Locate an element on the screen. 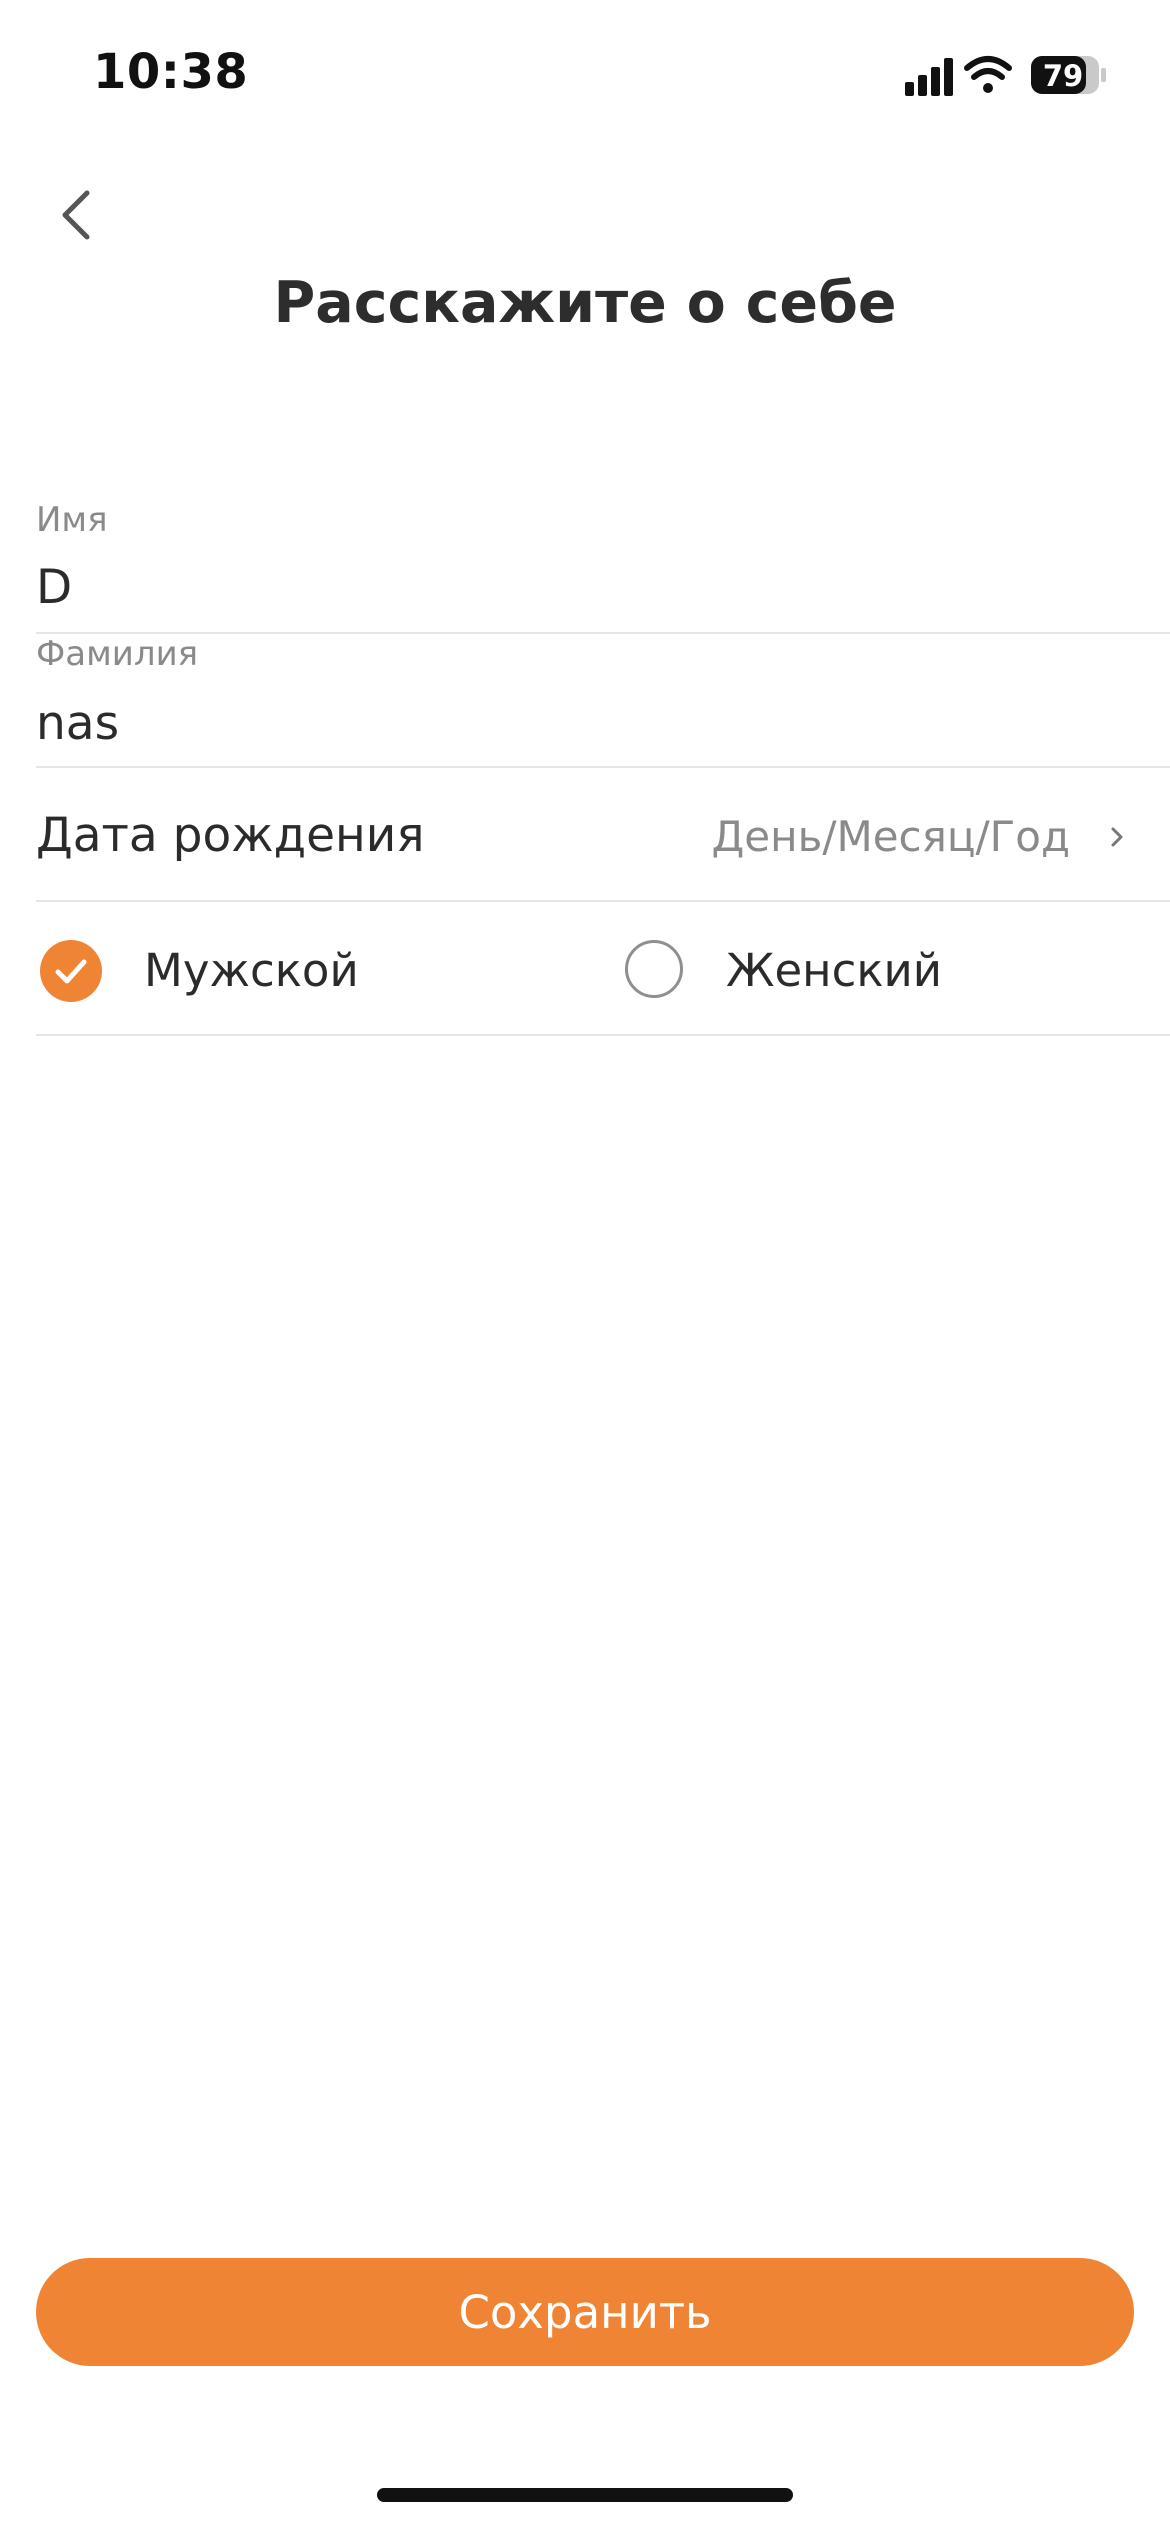 The height and width of the screenshot is (2532, 1170). signal-icon is located at coordinates (929, 77).